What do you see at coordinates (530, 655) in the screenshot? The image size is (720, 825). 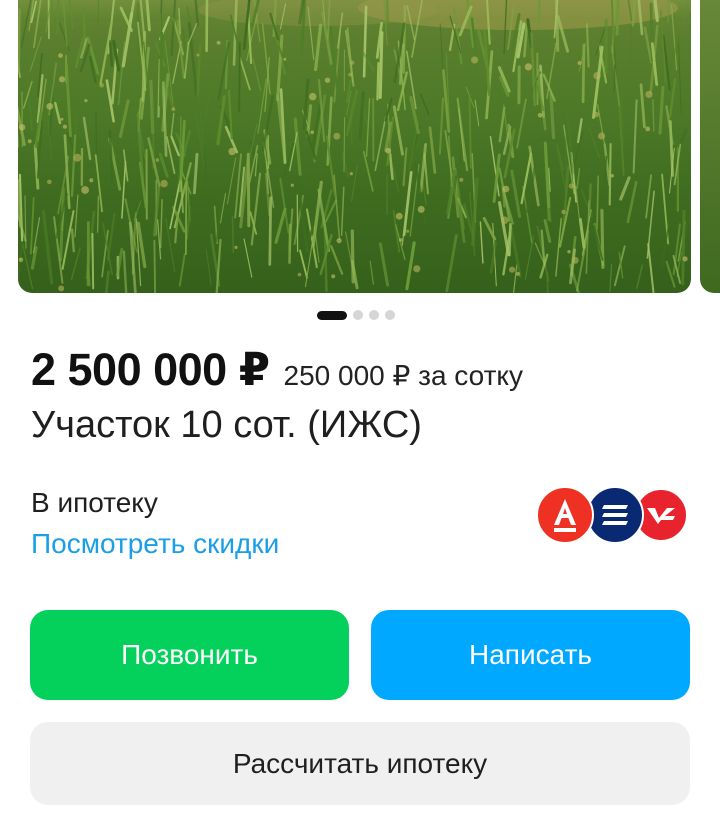 I see `write-message-button: Написать` at bounding box center [530, 655].